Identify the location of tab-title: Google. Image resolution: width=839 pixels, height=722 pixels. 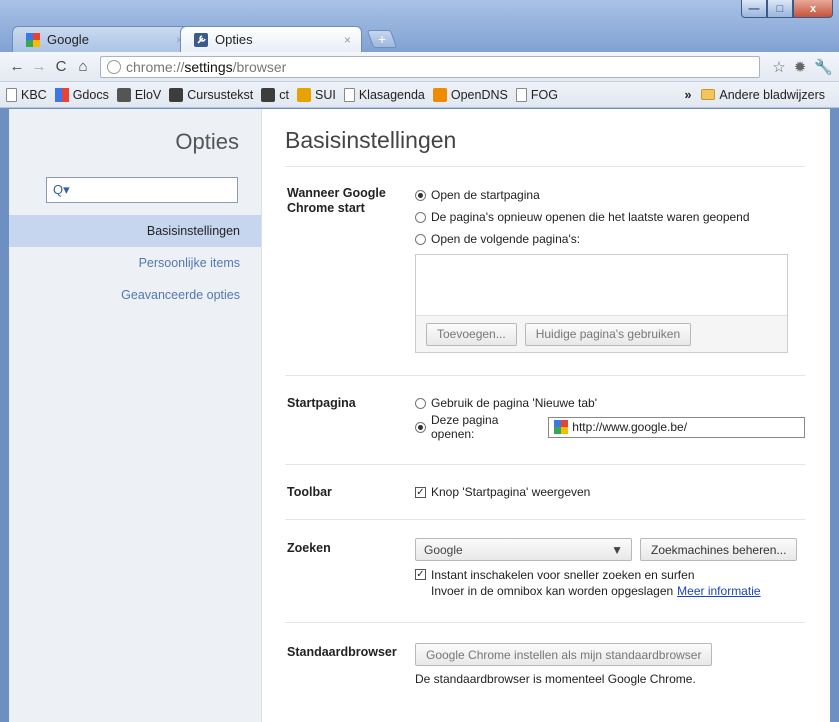
(68, 39).